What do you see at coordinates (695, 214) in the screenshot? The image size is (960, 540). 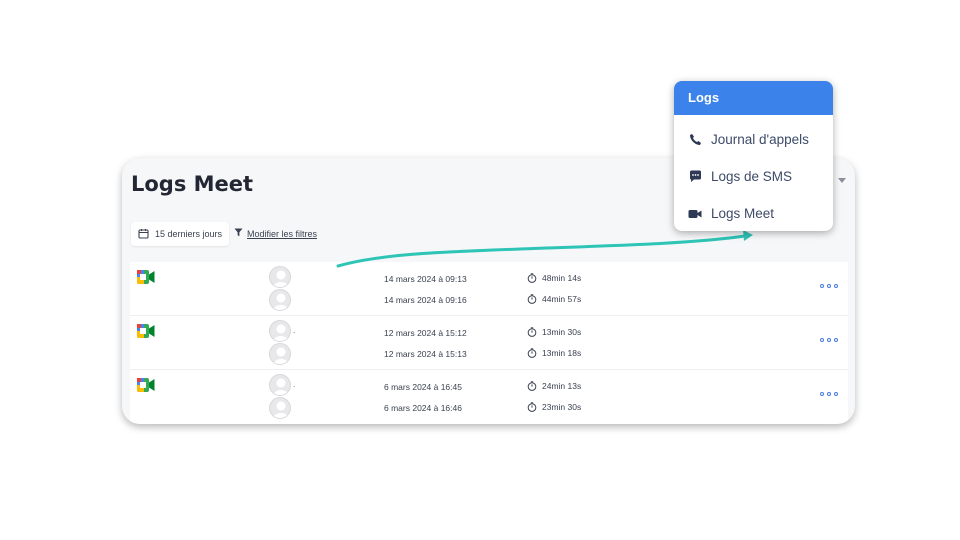 I see `video-icon` at bounding box center [695, 214].